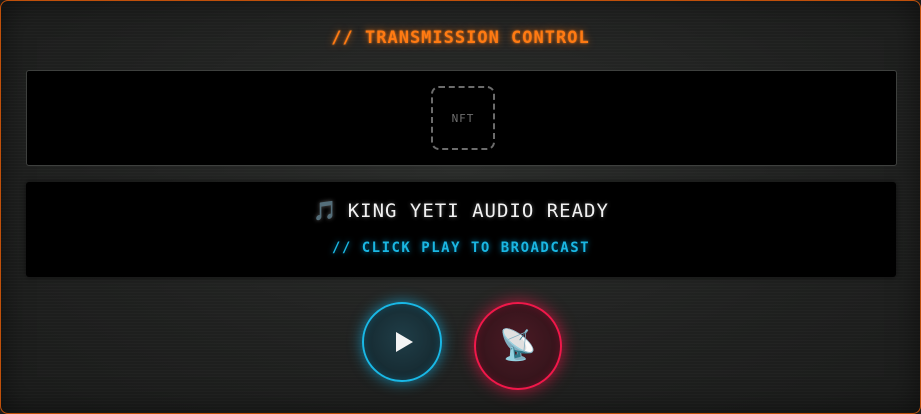 This screenshot has height=414, width=921. Describe the element at coordinates (325, 211) in the screenshot. I see `music-note-icon: 🎵` at that location.